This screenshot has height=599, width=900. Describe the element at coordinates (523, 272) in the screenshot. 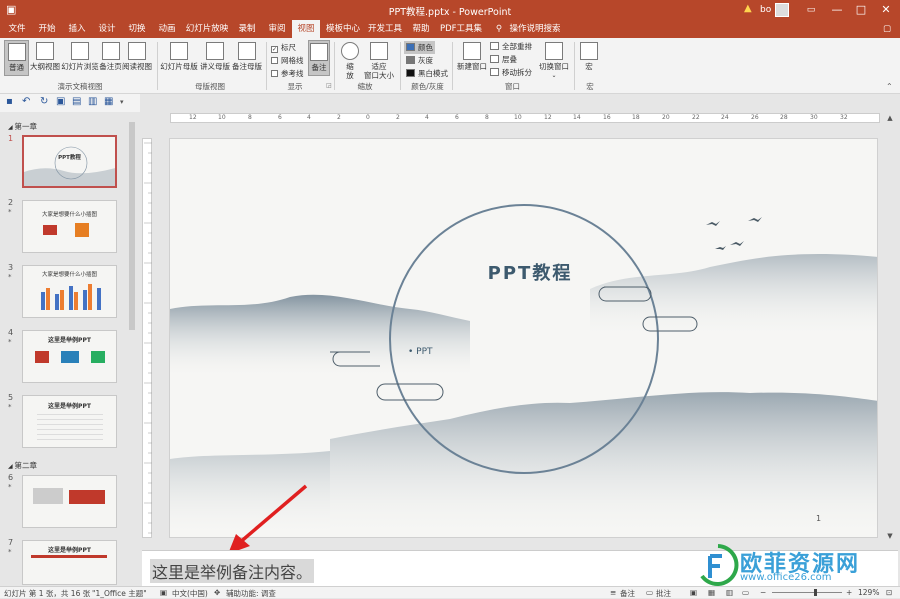

I see `slide-title: PPT教程` at that location.